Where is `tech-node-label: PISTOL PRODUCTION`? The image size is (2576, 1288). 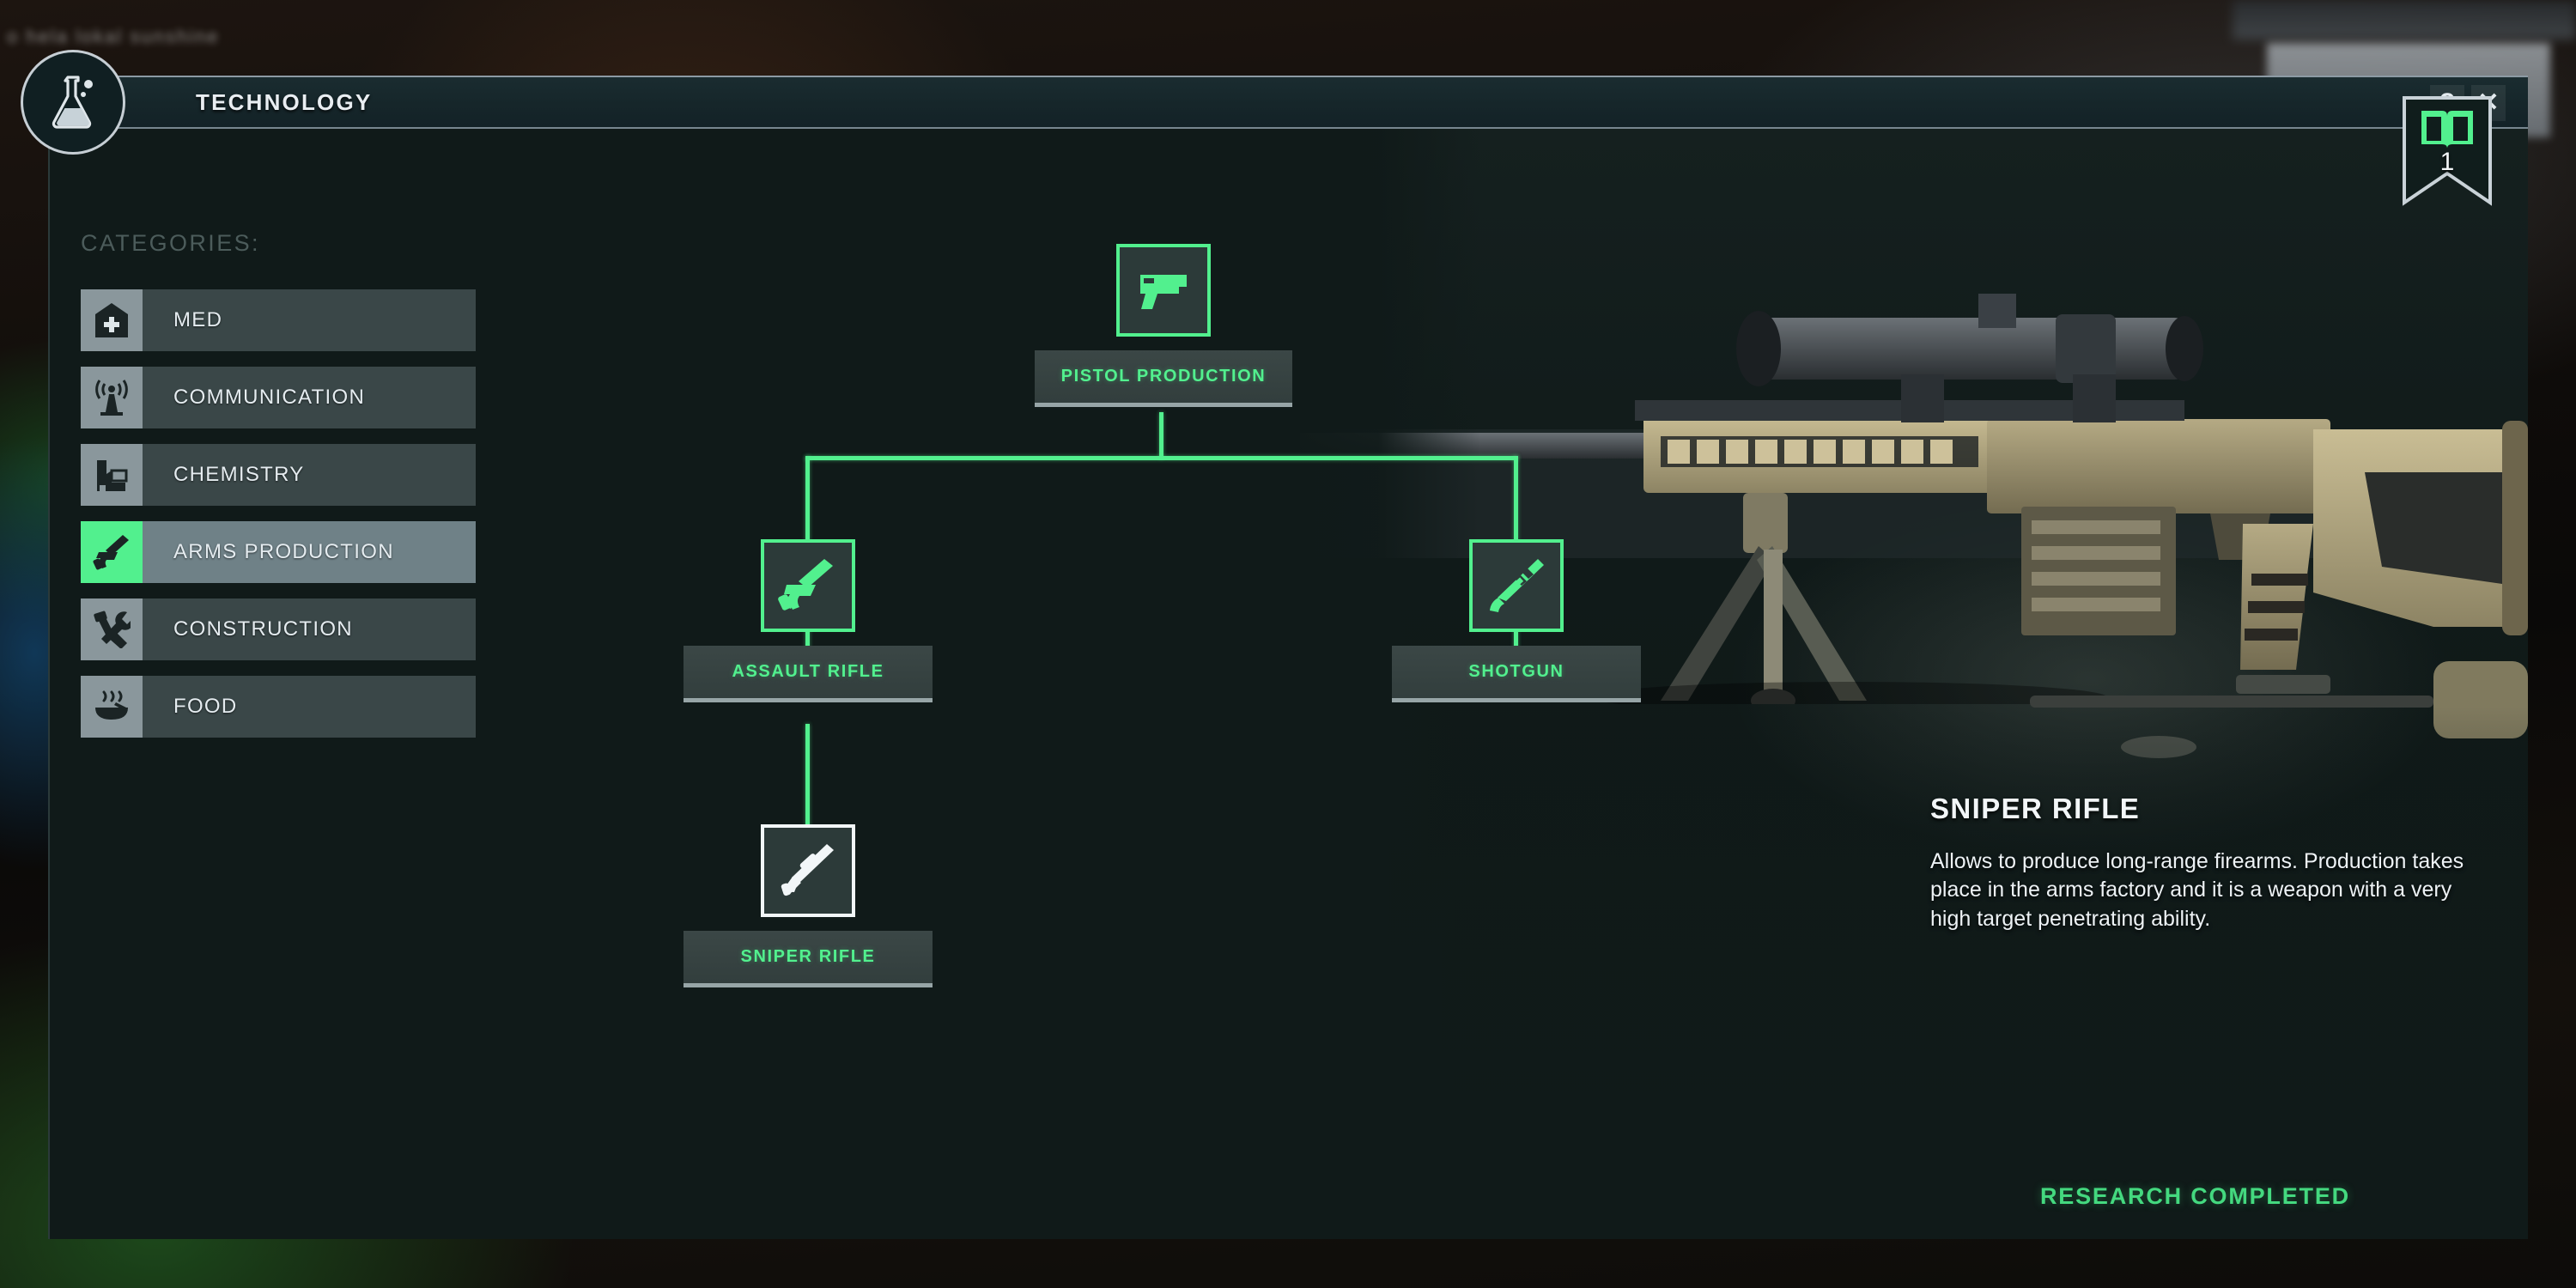
tech-node-label: PISTOL PRODUCTION is located at coordinates (1163, 378).